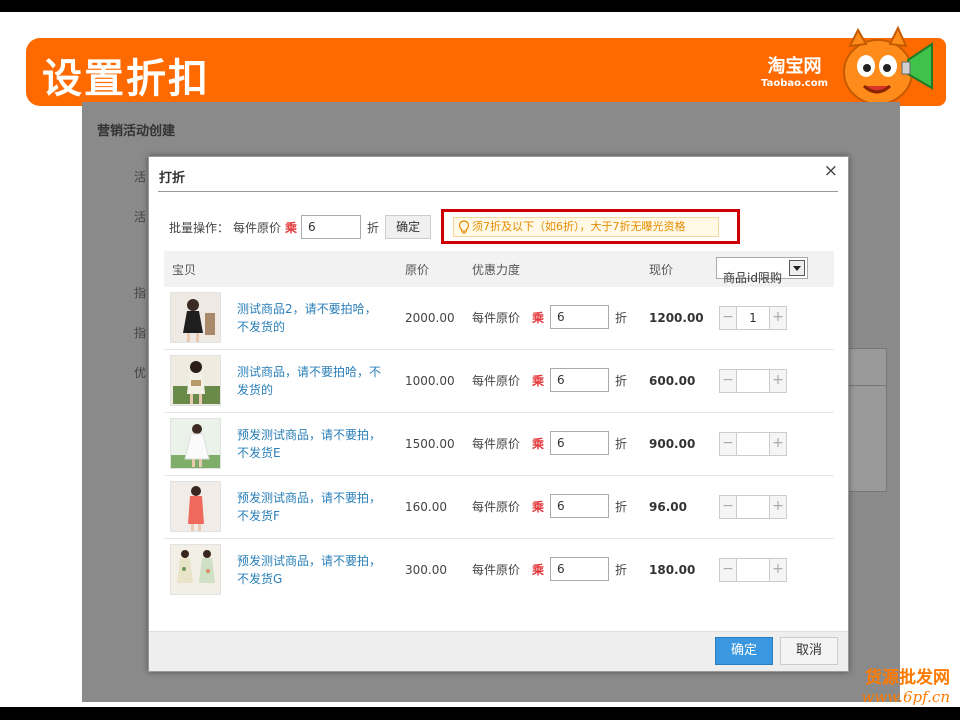 Image resolution: width=960 pixels, height=720 pixels. What do you see at coordinates (831, 171) in the screenshot?
I see `close-icon: ×` at bounding box center [831, 171].